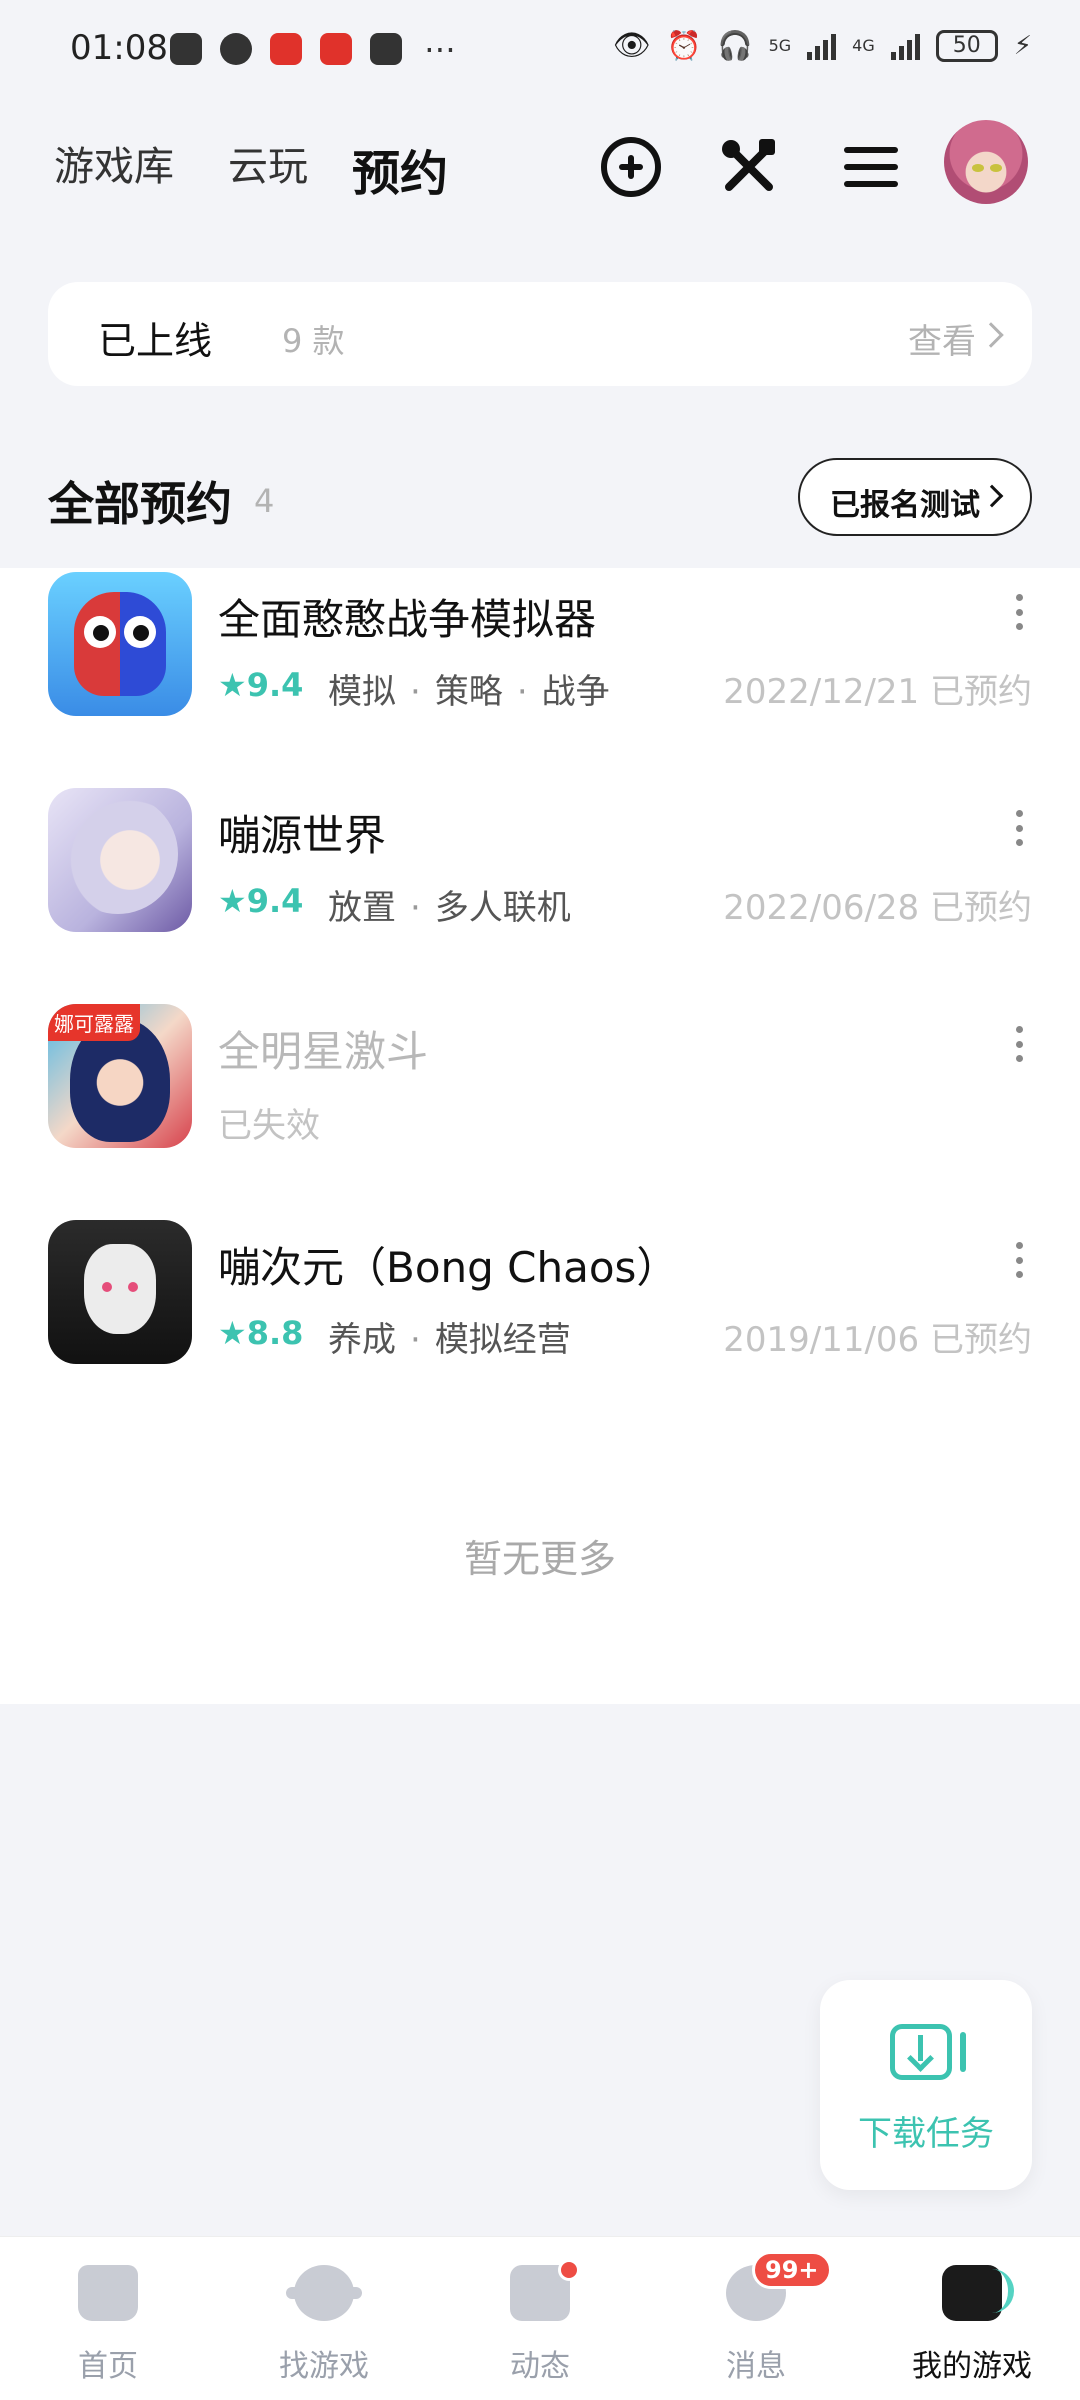  What do you see at coordinates (449, 908) in the screenshot?
I see `game-tags: 放置 · 多人联机` at bounding box center [449, 908].